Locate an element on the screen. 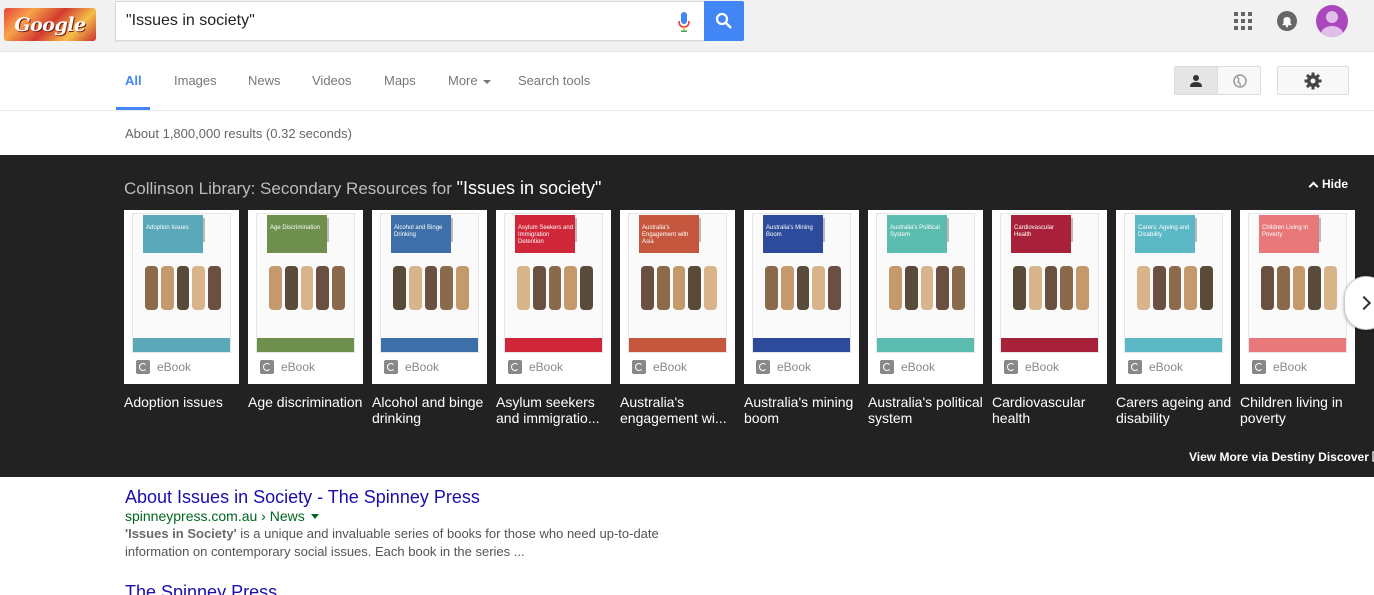  book-cover: Australia's Engagement with Asia is located at coordinates (677, 283).